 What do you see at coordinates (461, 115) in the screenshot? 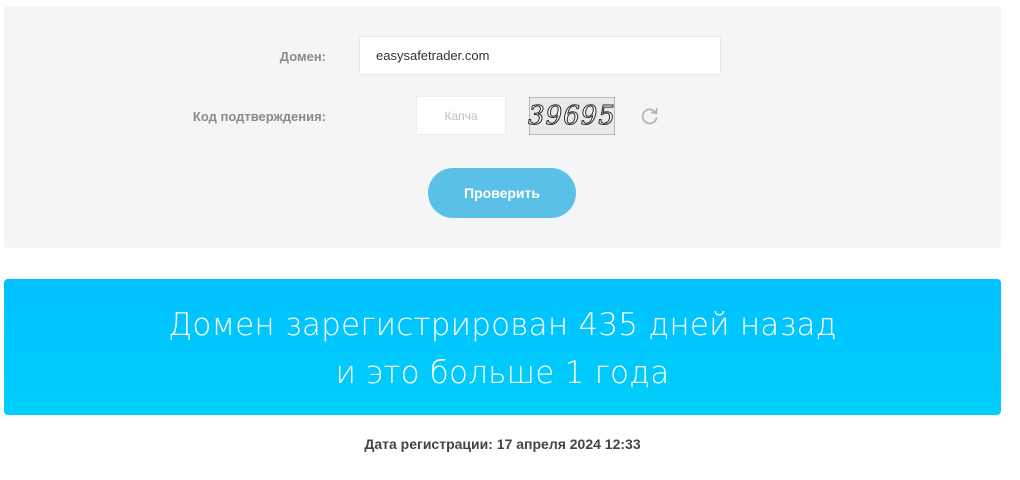
I see `captcha-input` at bounding box center [461, 115].